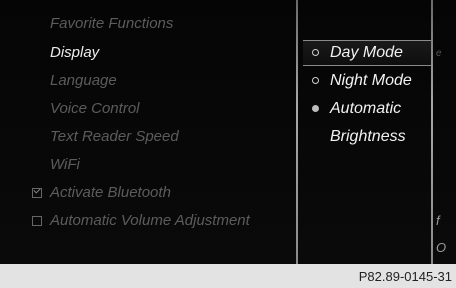 Image resolution: width=456 pixels, height=288 pixels. I want to click on menu-item-display: Display, so click(74, 53).